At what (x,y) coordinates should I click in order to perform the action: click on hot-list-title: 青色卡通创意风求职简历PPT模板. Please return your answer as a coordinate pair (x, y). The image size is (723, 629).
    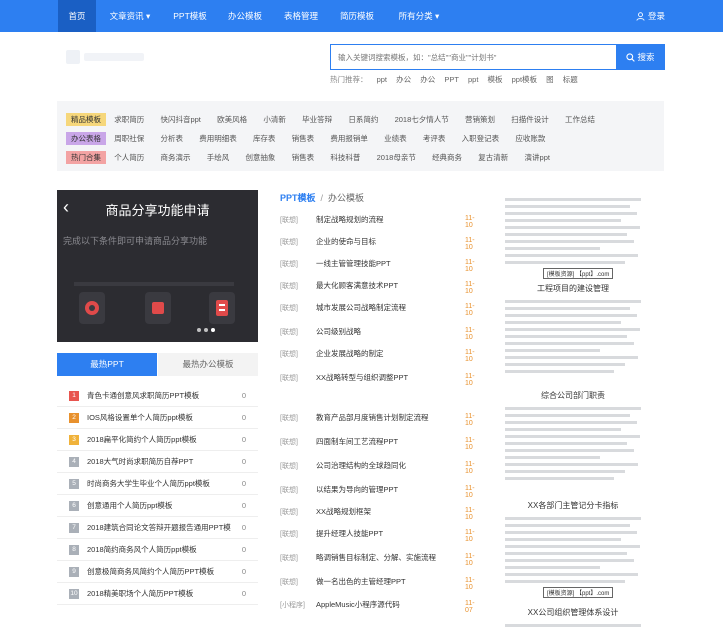
    Looking at the image, I should click on (162, 396).